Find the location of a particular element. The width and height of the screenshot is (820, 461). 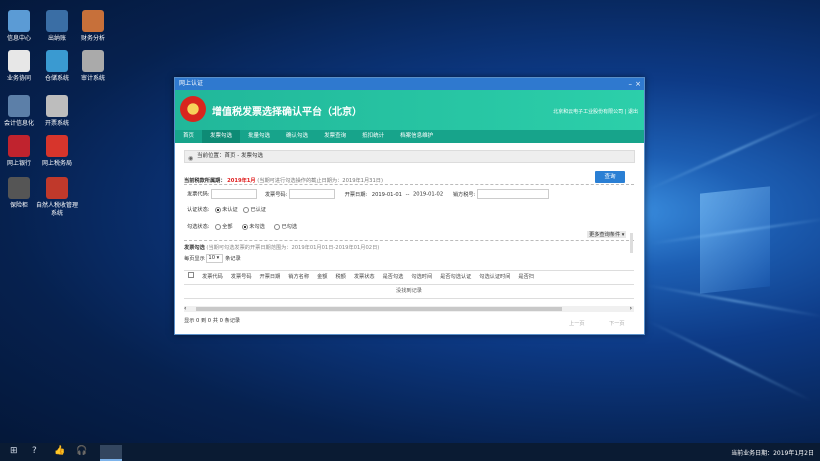

taskbar: ⊞ ? 👍 🎧 当前业务日期：2019年1月2日 is located at coordinates (410, 452).